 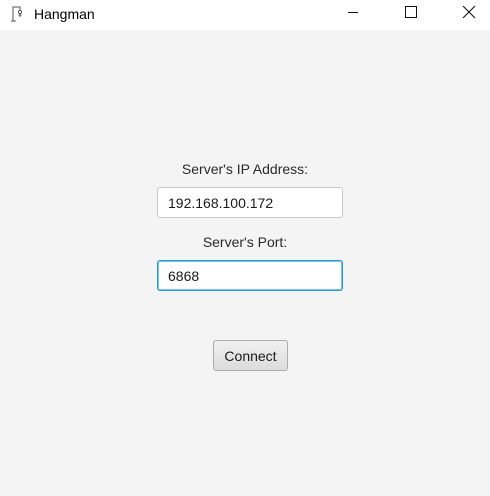 I want to click on maximize-icon, so click(x=411, y=14).